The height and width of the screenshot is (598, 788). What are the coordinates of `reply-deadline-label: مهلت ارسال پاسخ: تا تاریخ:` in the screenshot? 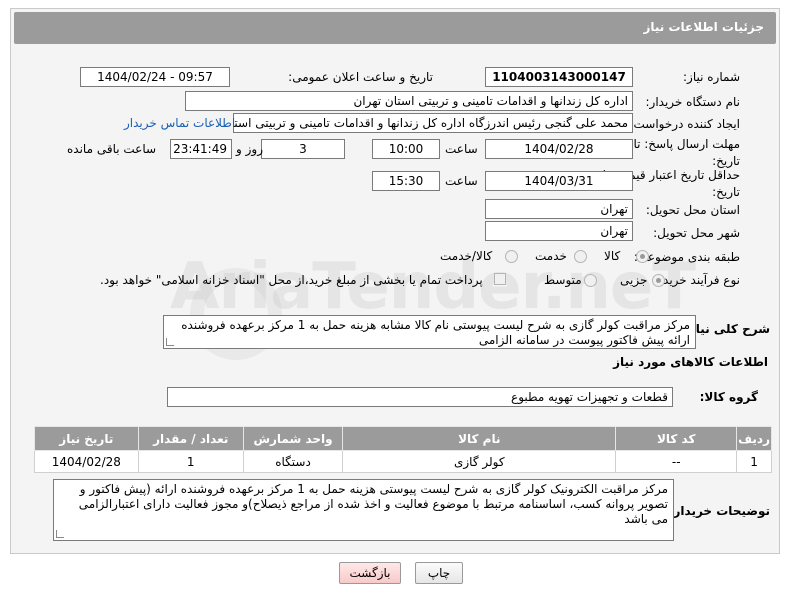 It's located at (686, 152).